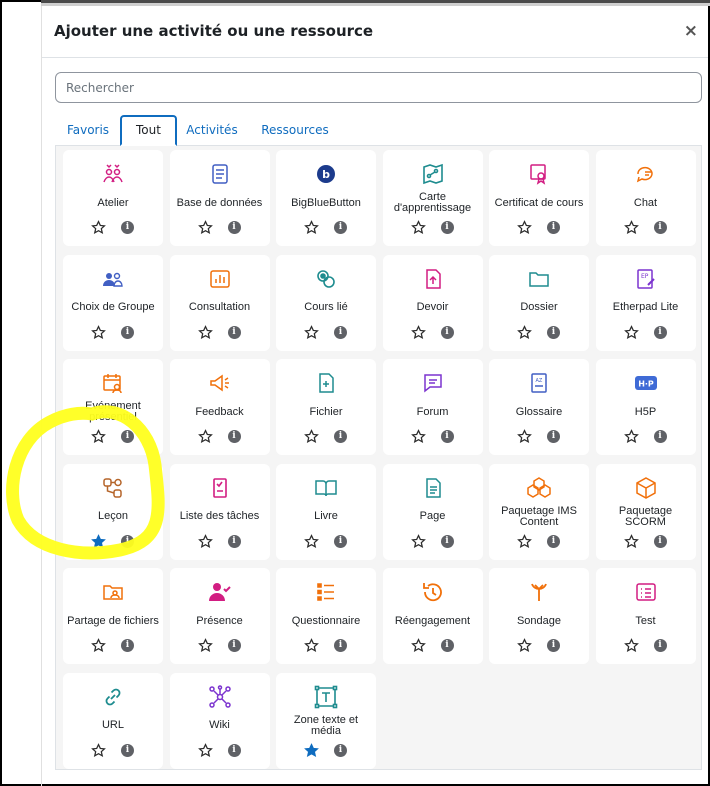  I want to click on close-icon: ×, so click(691, 31).